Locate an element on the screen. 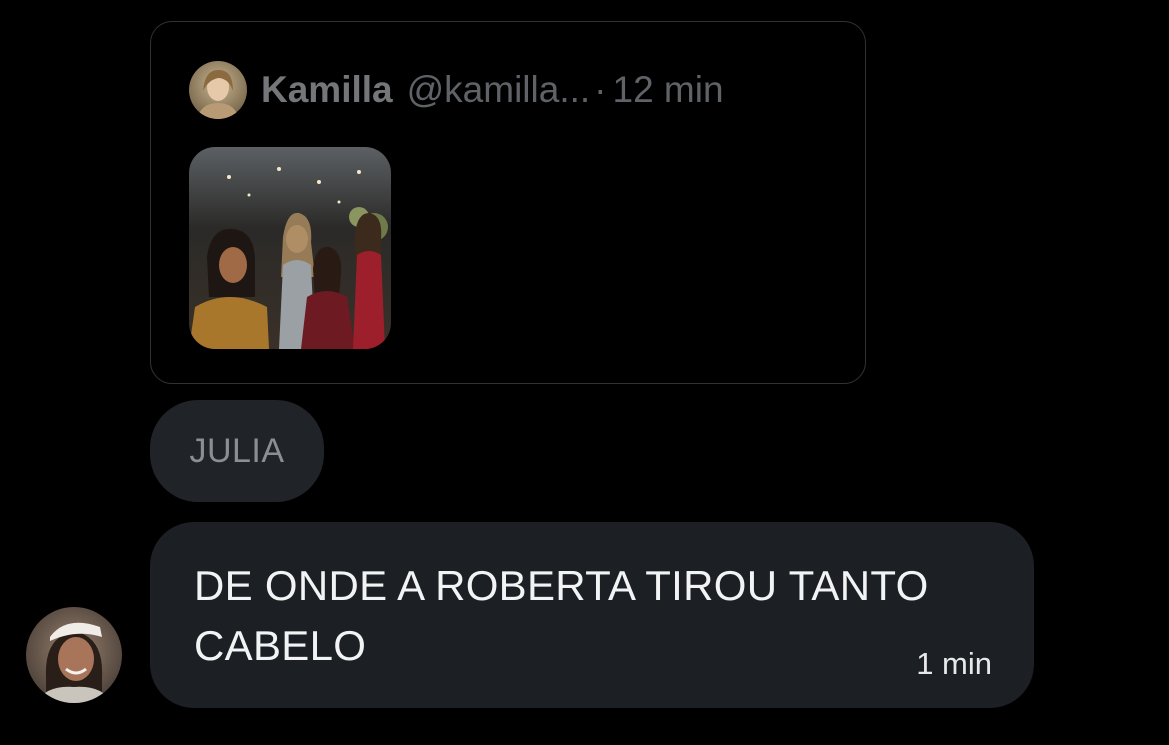  message-timestamp: 1 min is located at coordinates (954, 663).